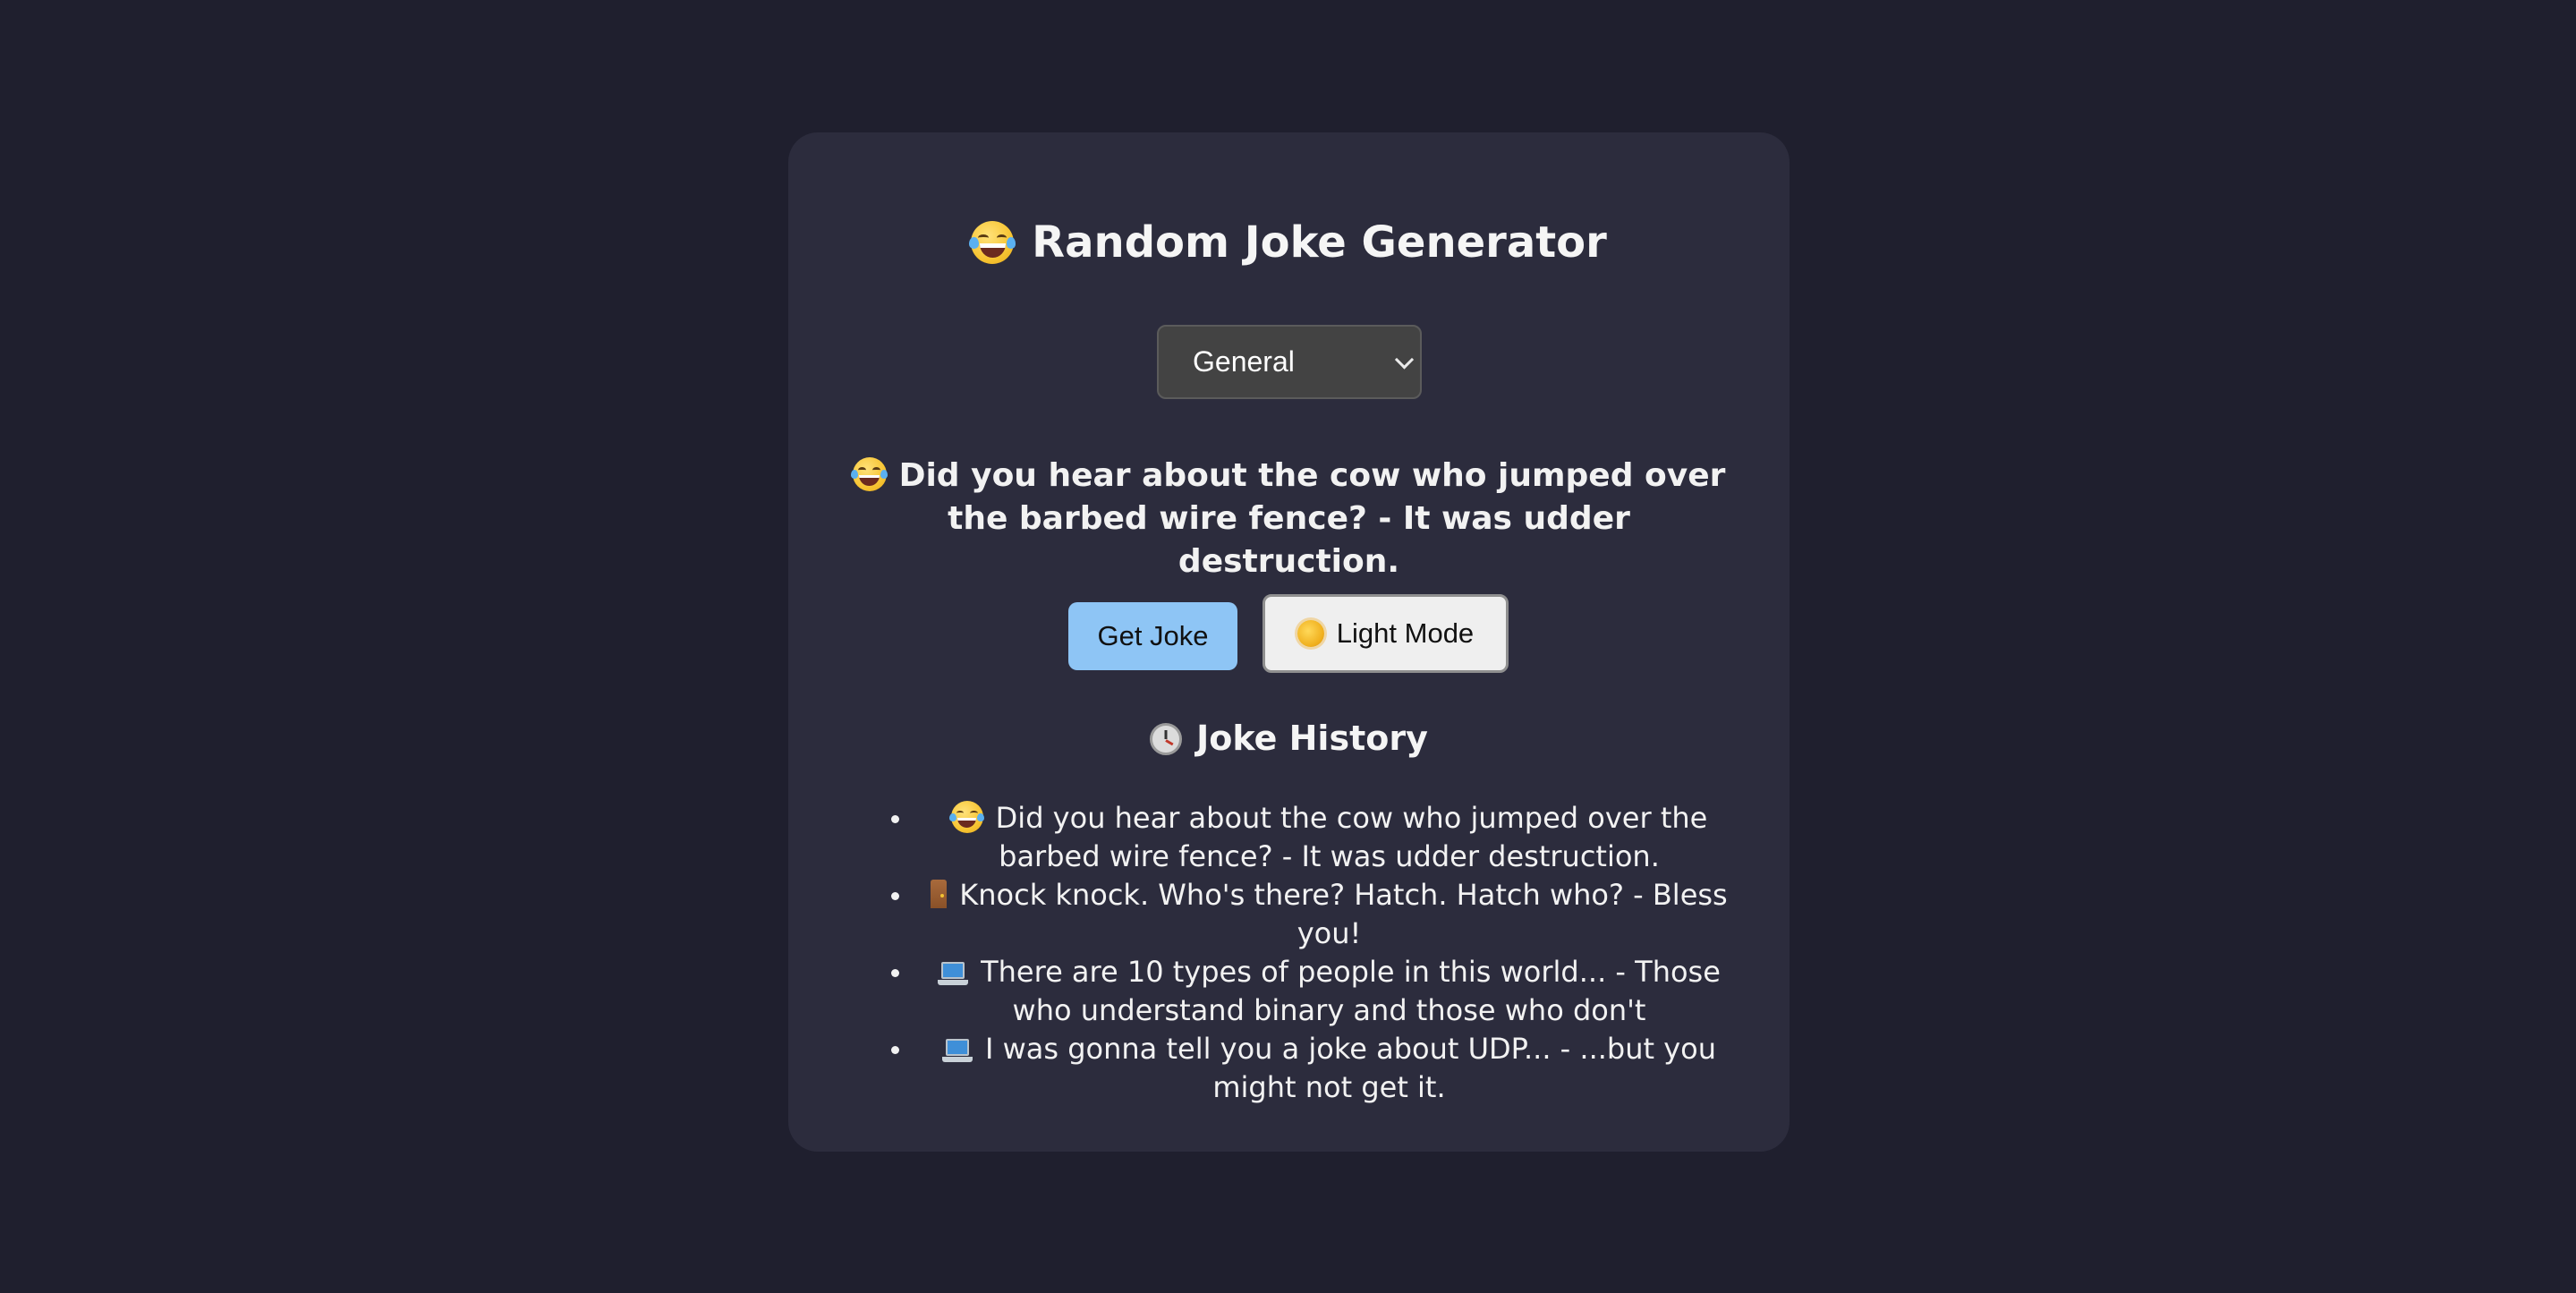  Describe the element at coordinates (1404, 359) in the screenshot. I see `chevron-down-icon` at that location.